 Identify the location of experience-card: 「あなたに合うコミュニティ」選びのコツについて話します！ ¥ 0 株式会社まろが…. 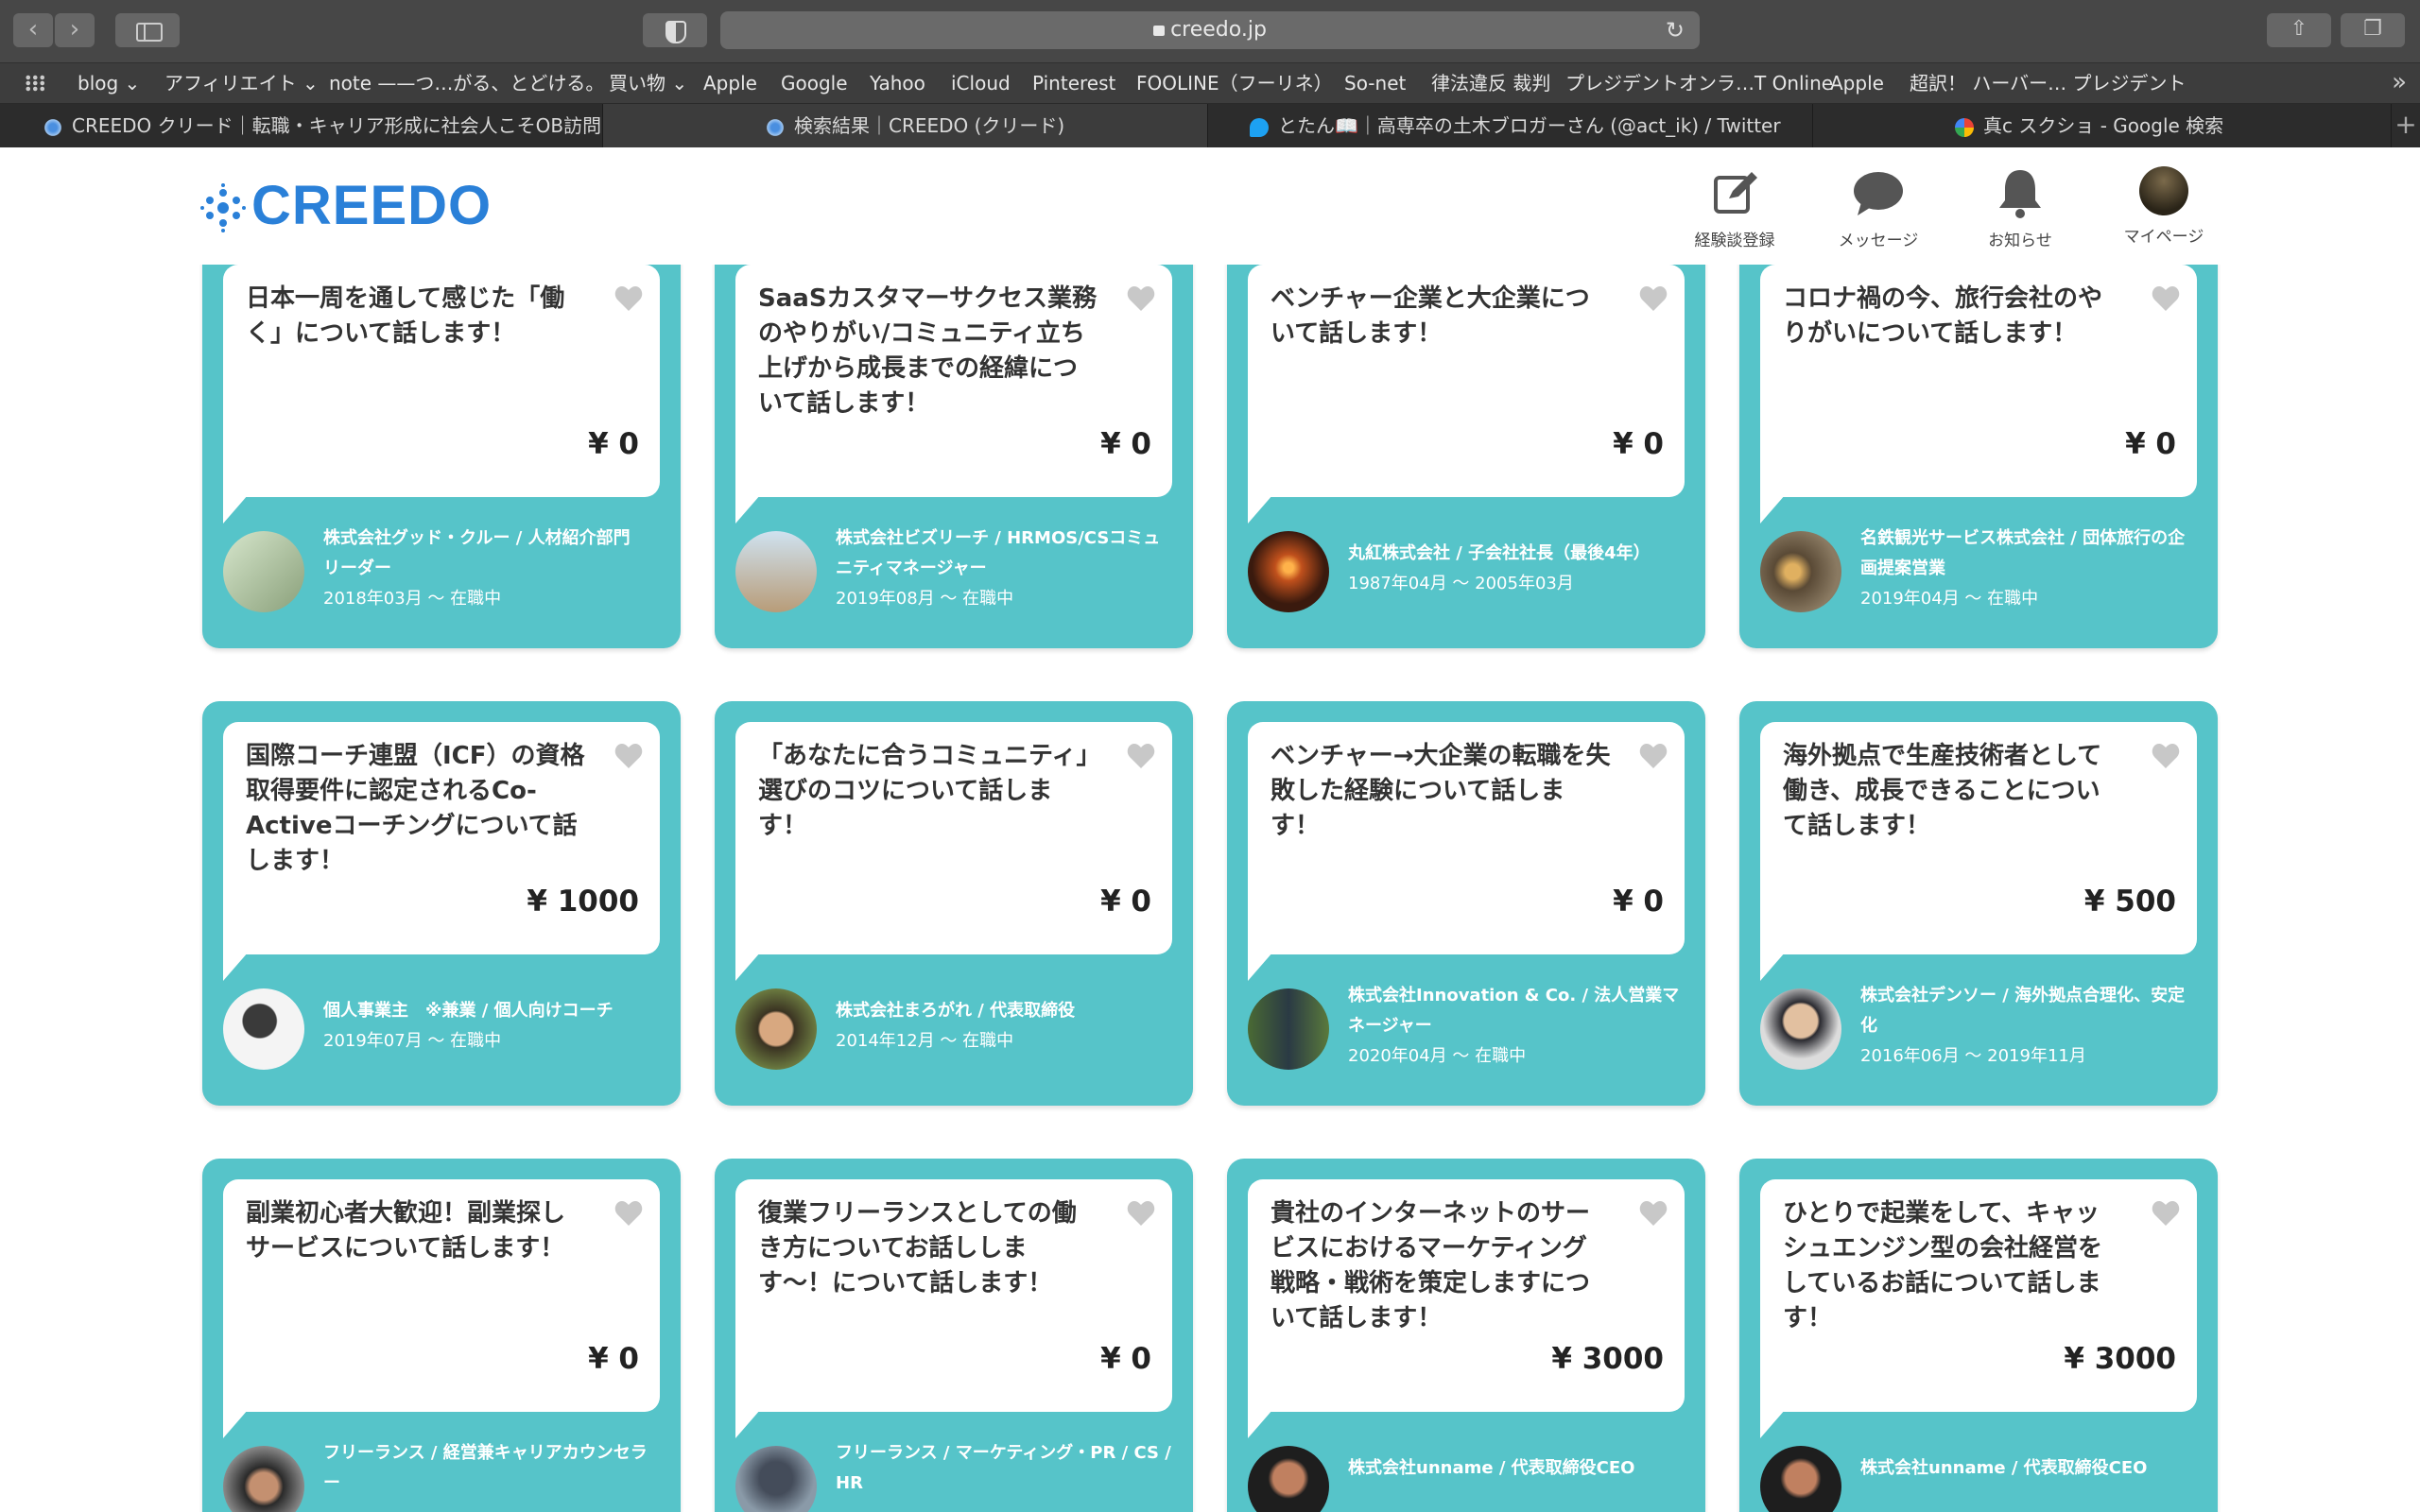
(954, 903).